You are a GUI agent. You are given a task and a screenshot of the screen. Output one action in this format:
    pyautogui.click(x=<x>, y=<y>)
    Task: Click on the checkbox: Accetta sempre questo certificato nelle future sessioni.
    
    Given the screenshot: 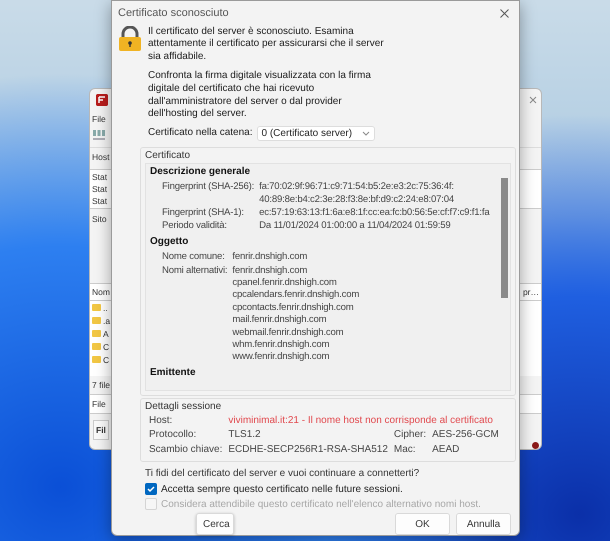 What is the action you would take?
    pyautogui.click(x=274, y=489)
    